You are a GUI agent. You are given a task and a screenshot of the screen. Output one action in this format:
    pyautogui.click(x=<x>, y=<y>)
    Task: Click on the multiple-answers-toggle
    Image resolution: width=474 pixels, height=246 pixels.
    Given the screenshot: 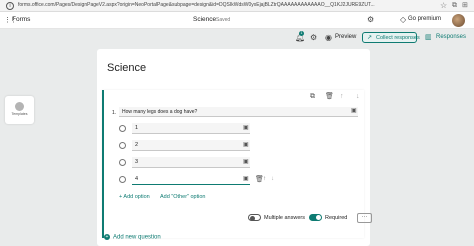 What is the action you would take?
    pyautogui.click(x=254, y=217)
    